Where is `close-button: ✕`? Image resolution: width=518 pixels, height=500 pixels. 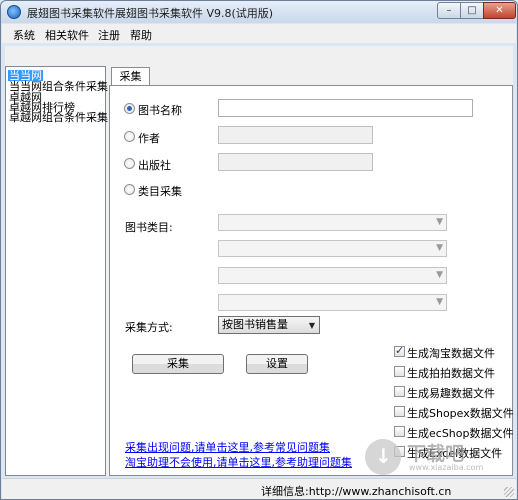
close-button: ✕ is located at coordinates (499, 10).